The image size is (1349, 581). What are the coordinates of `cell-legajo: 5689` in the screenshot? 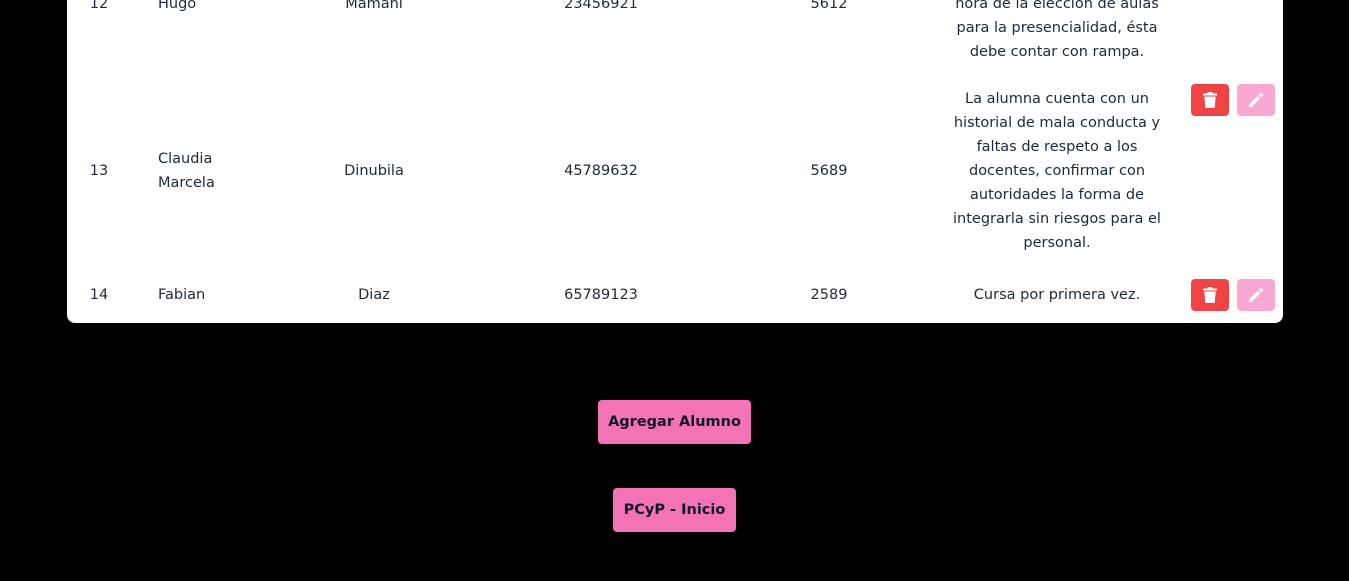 It's located at (829, 171).